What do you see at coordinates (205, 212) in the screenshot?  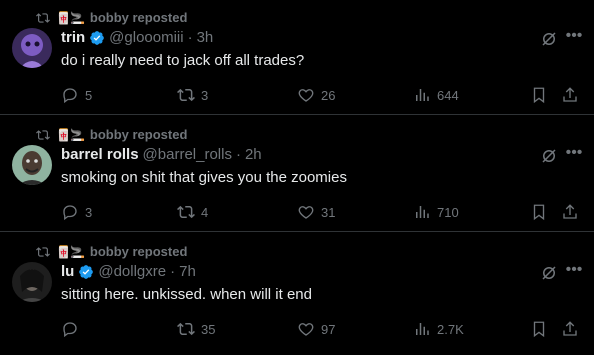 I see `repost-count: 4` at bounding box center [205, 212].